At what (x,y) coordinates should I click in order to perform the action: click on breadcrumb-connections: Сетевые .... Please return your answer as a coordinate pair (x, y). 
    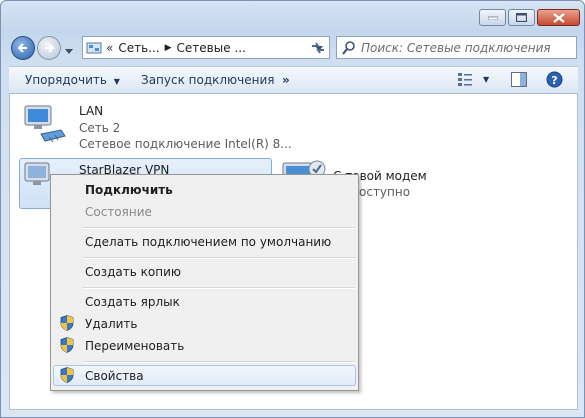
    Looking at the image, I should click on (211, 48).